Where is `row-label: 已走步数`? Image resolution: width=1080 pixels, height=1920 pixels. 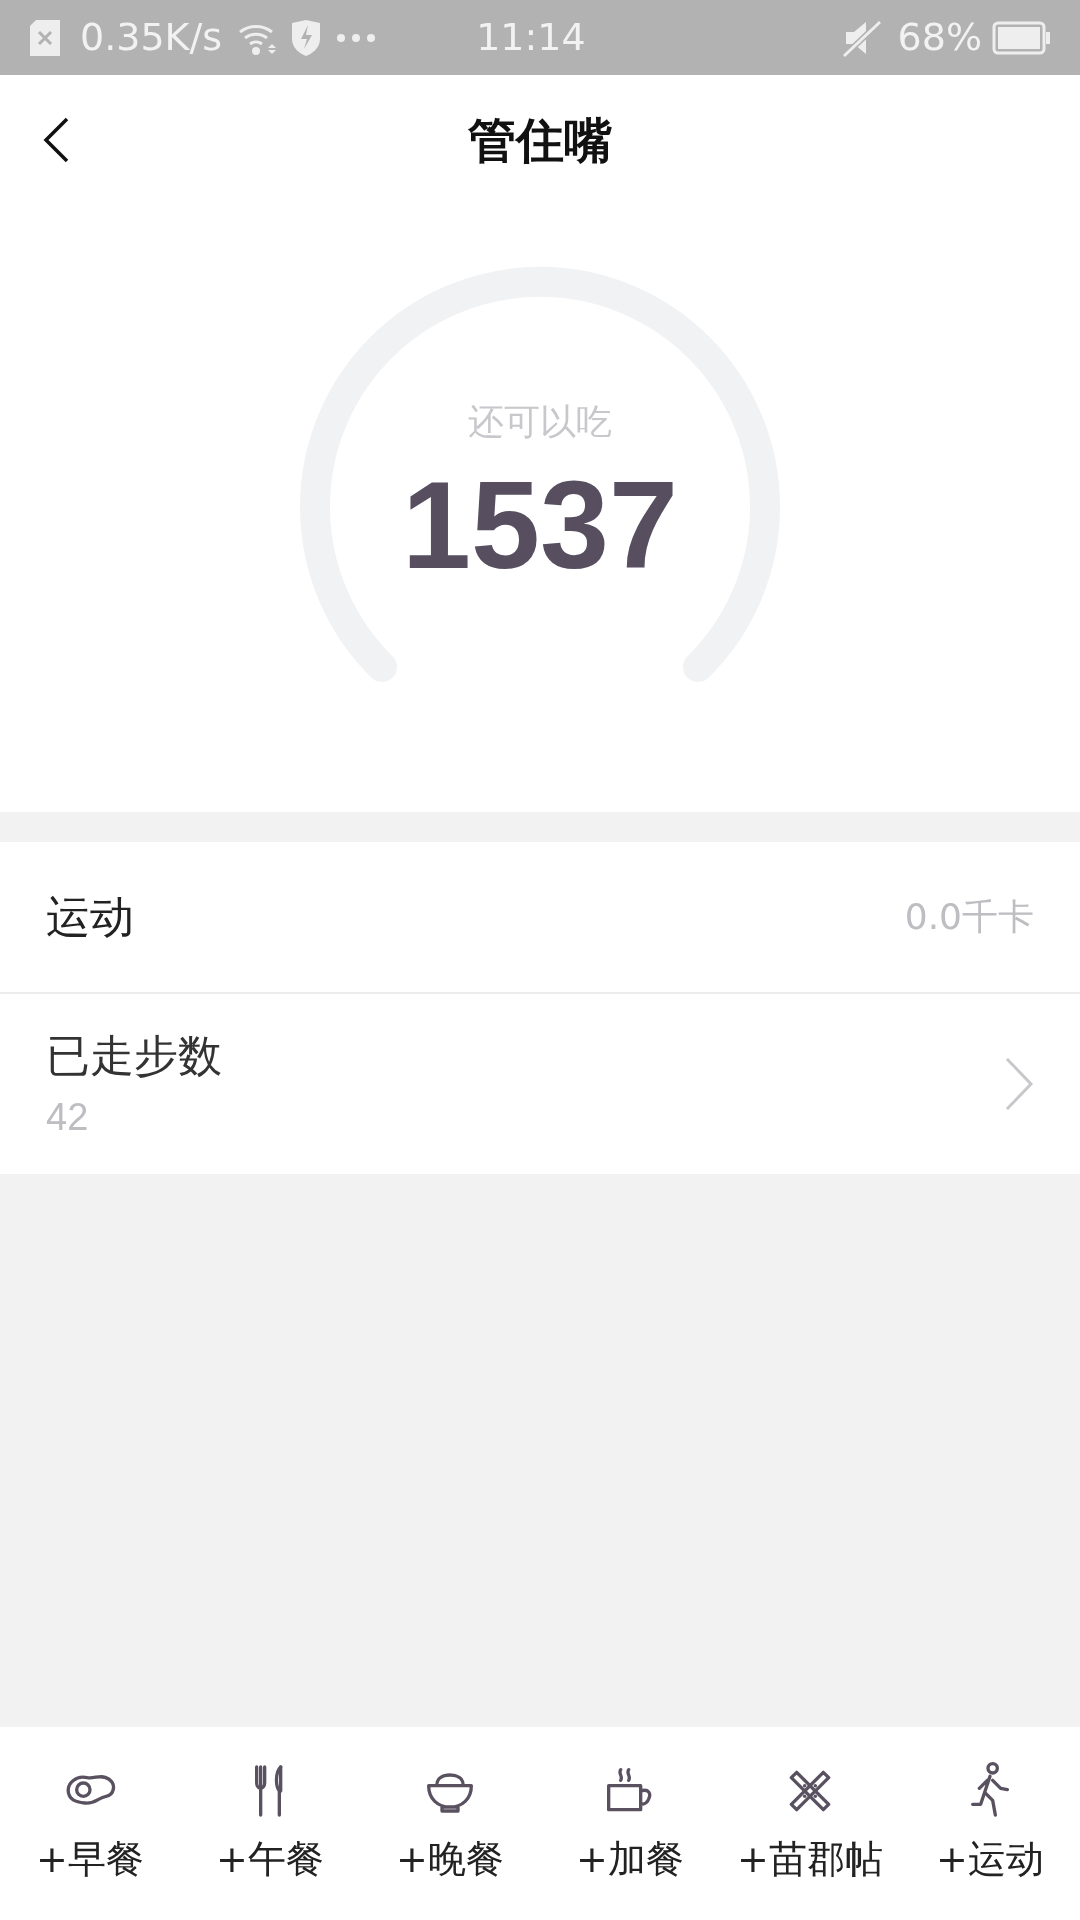
row-label: 已走步数 is located at coordinates (134, 1055).